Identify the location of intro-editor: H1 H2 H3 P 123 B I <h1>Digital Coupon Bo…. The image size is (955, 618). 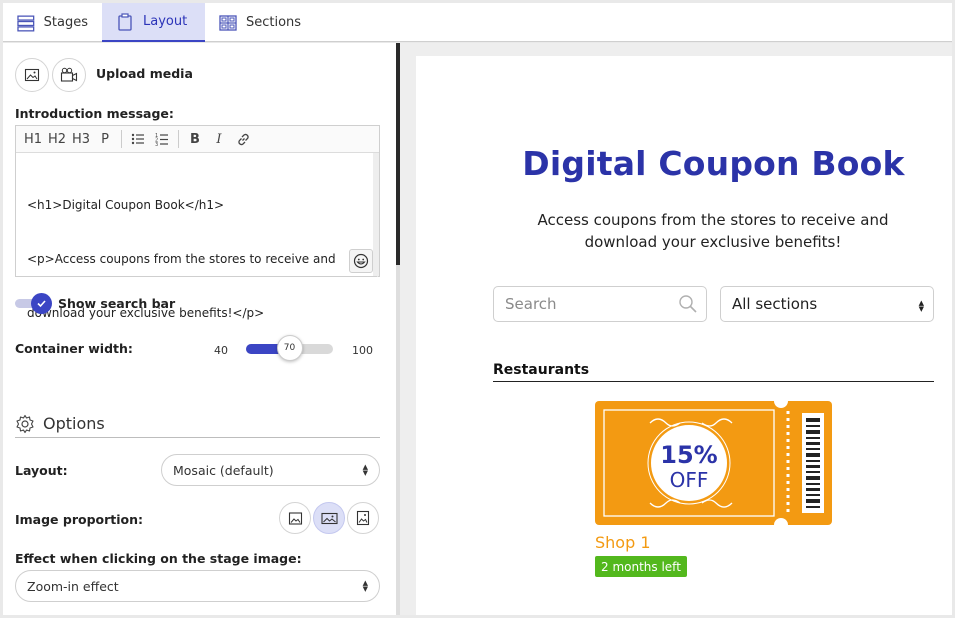
(197, 222).